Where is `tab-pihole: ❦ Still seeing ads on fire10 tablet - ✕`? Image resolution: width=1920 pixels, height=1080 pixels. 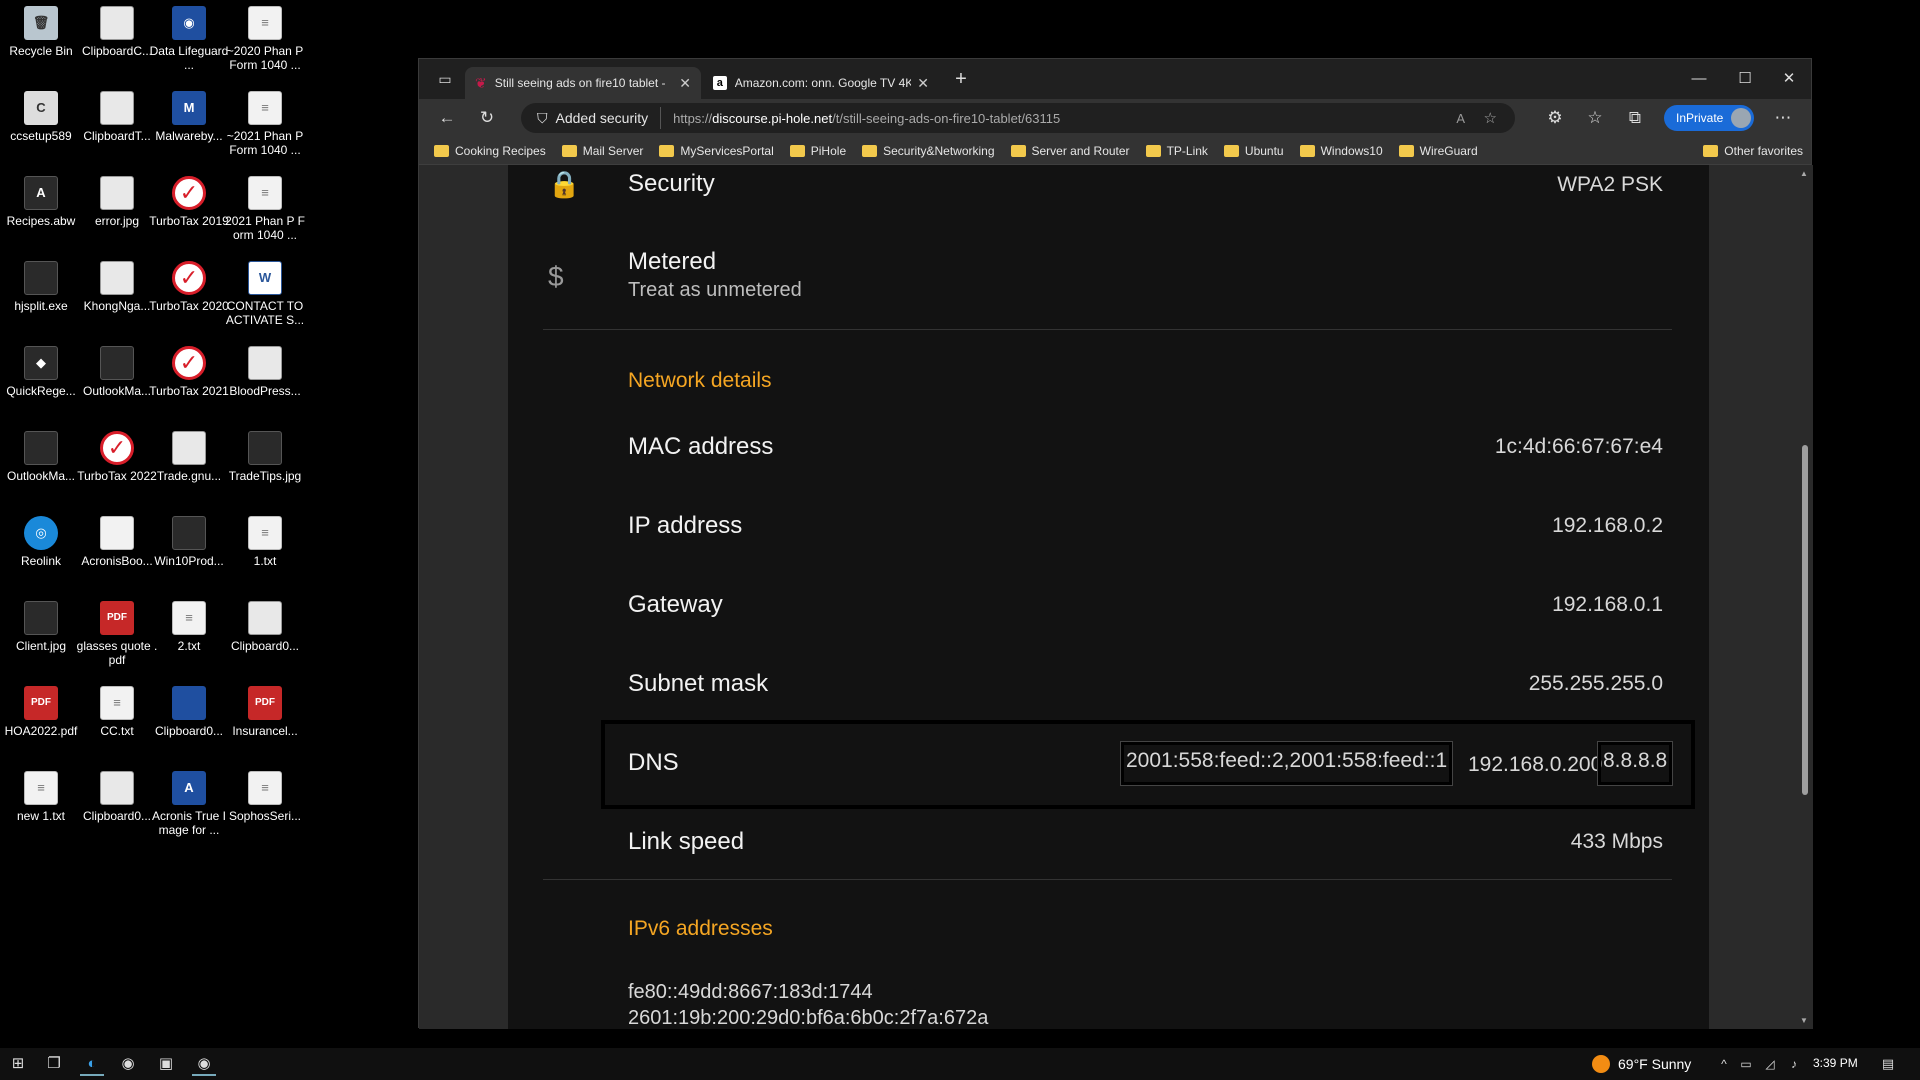
tab-pihole: ❦ Still seeing ads on fire10 tablet - ✕ is located at coordinates (583, 83).